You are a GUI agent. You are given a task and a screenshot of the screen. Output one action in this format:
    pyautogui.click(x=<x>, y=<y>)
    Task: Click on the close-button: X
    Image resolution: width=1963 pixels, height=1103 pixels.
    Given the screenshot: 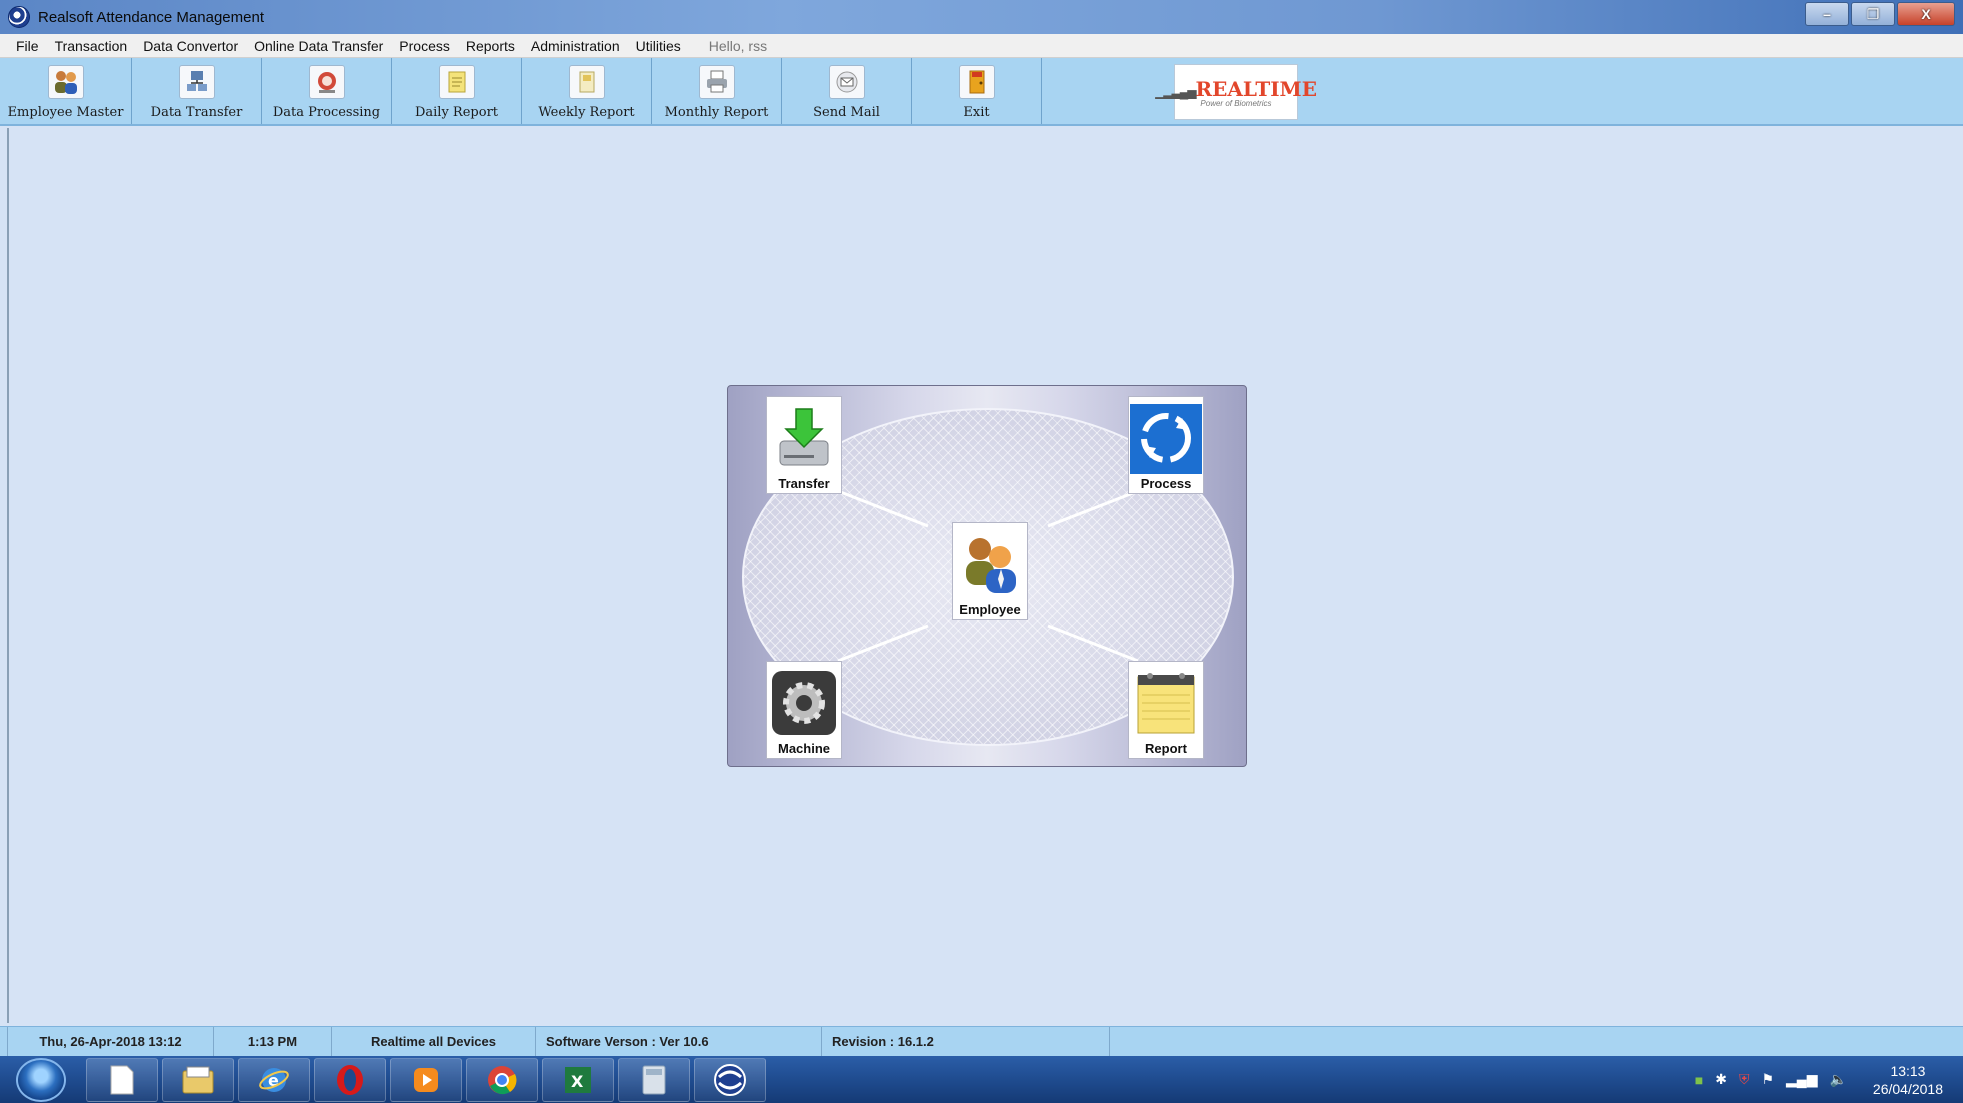 What is the action you would take?
    pyautogui.click(x=1926, y=14)
    